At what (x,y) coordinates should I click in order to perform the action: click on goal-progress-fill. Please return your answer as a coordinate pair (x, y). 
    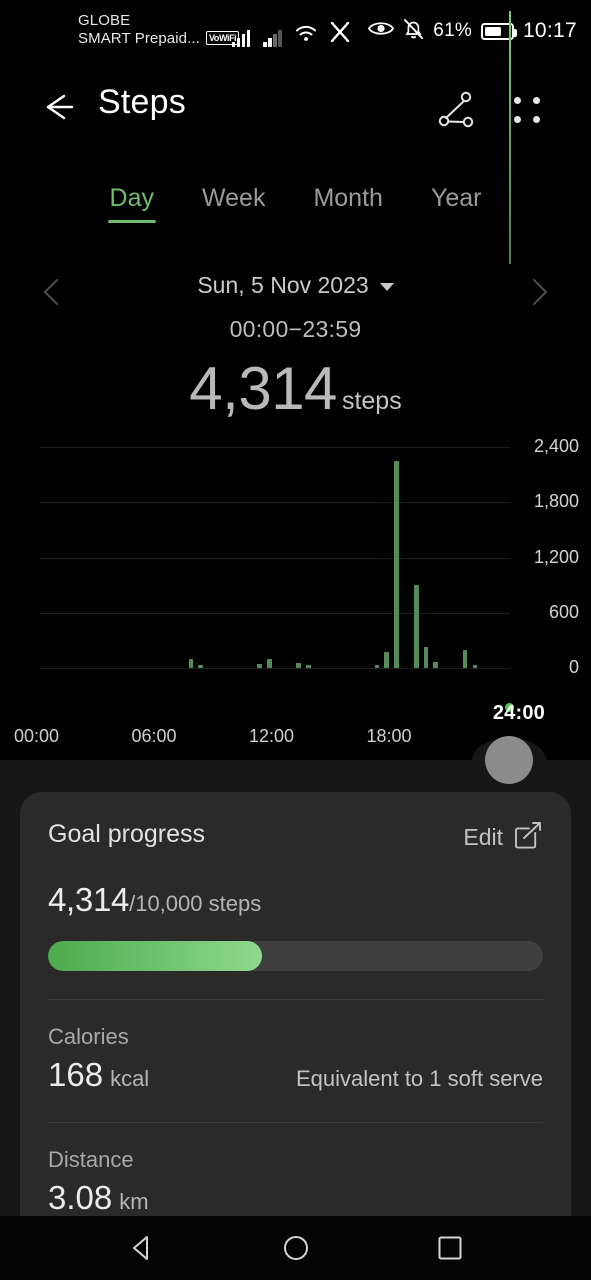
    Looking at the image, I should click on (155, 956).